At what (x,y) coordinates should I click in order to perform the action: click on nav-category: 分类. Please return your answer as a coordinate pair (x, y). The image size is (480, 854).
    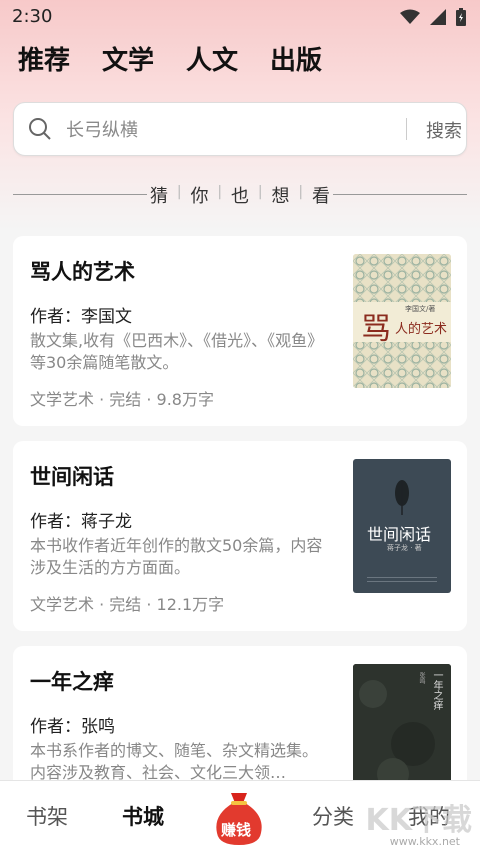
    Looking at the image, I should click on (333, 816).